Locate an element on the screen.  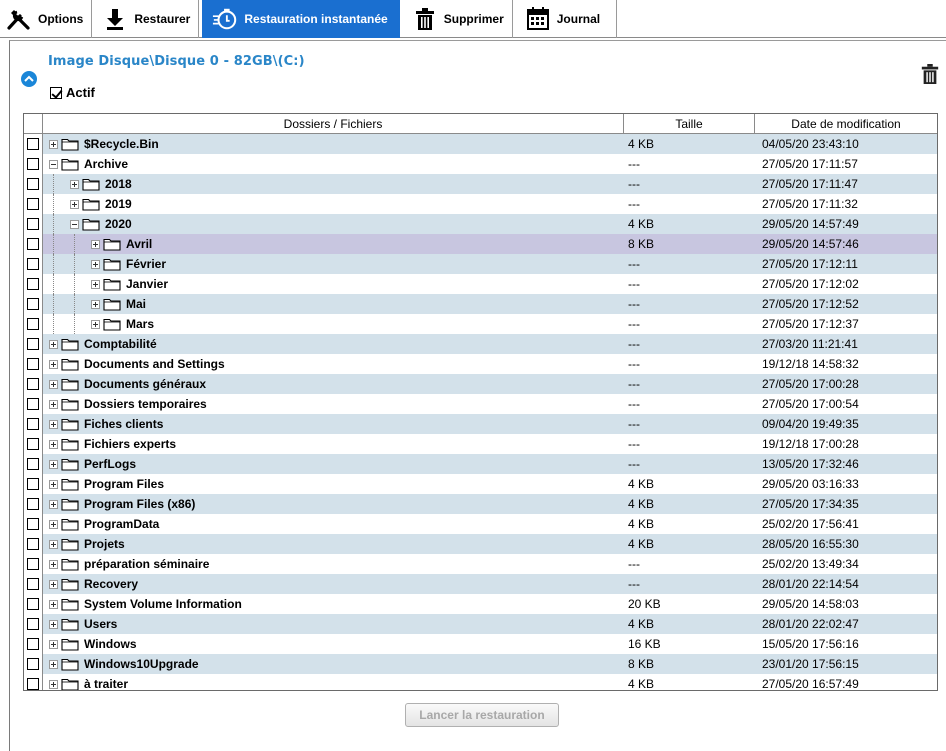
item-name: System Volume Information is located at coordinates (163, 604).